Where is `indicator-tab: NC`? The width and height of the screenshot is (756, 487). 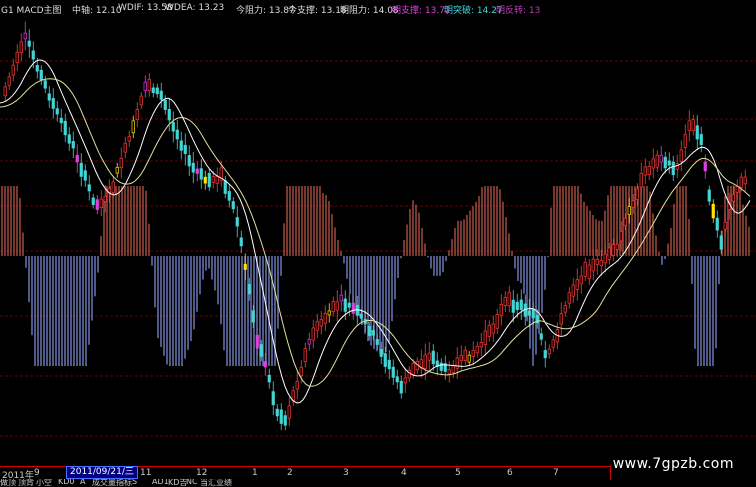 indicator-tab: NC is located at coordinates (192, 482).